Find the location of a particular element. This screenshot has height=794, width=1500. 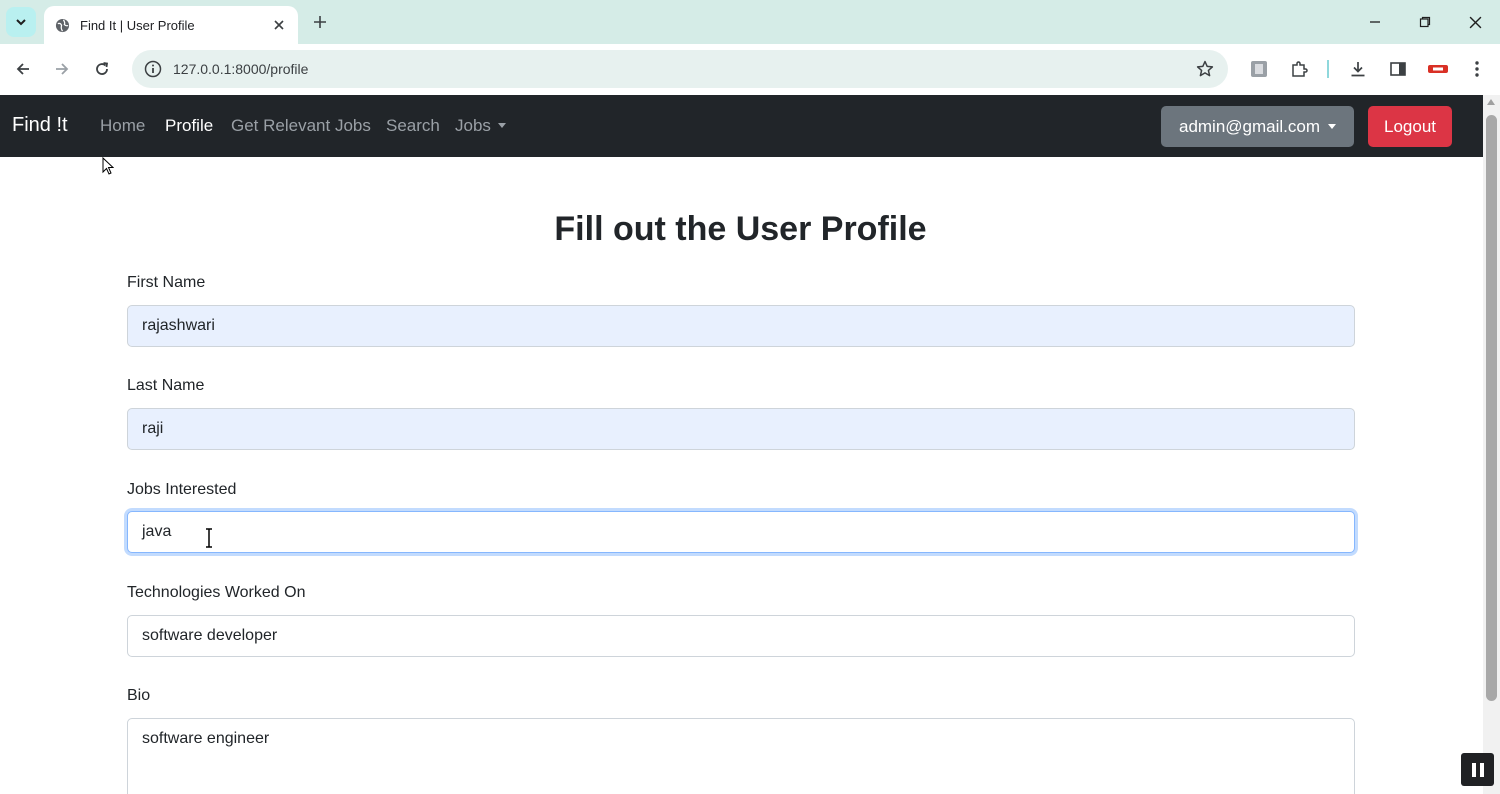

nav-link-get-relevant-jobs: Get Relevant Jobs is located at coordinates (301, 126).